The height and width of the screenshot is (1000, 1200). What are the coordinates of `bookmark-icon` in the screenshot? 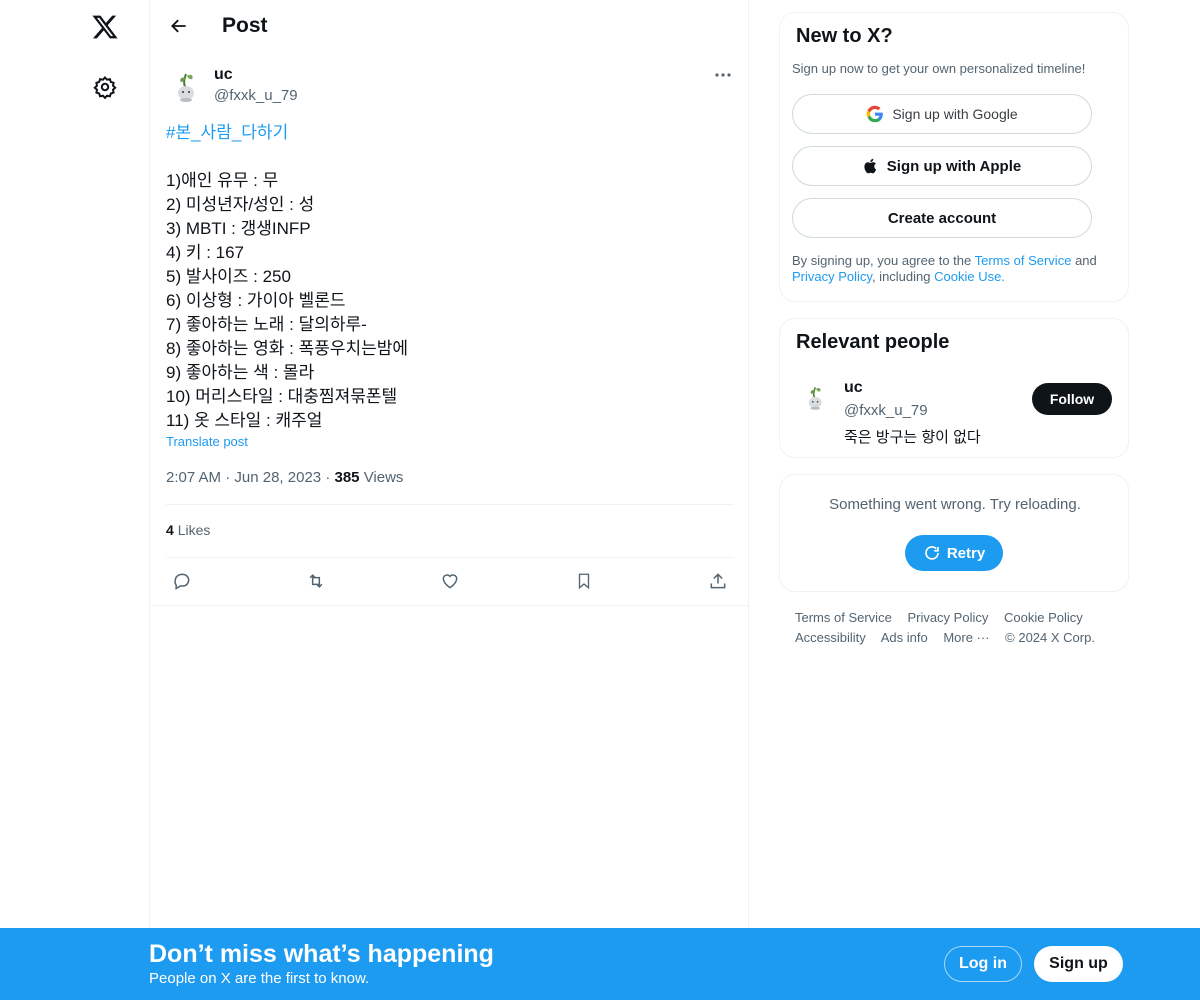 It's located at (584, 581).